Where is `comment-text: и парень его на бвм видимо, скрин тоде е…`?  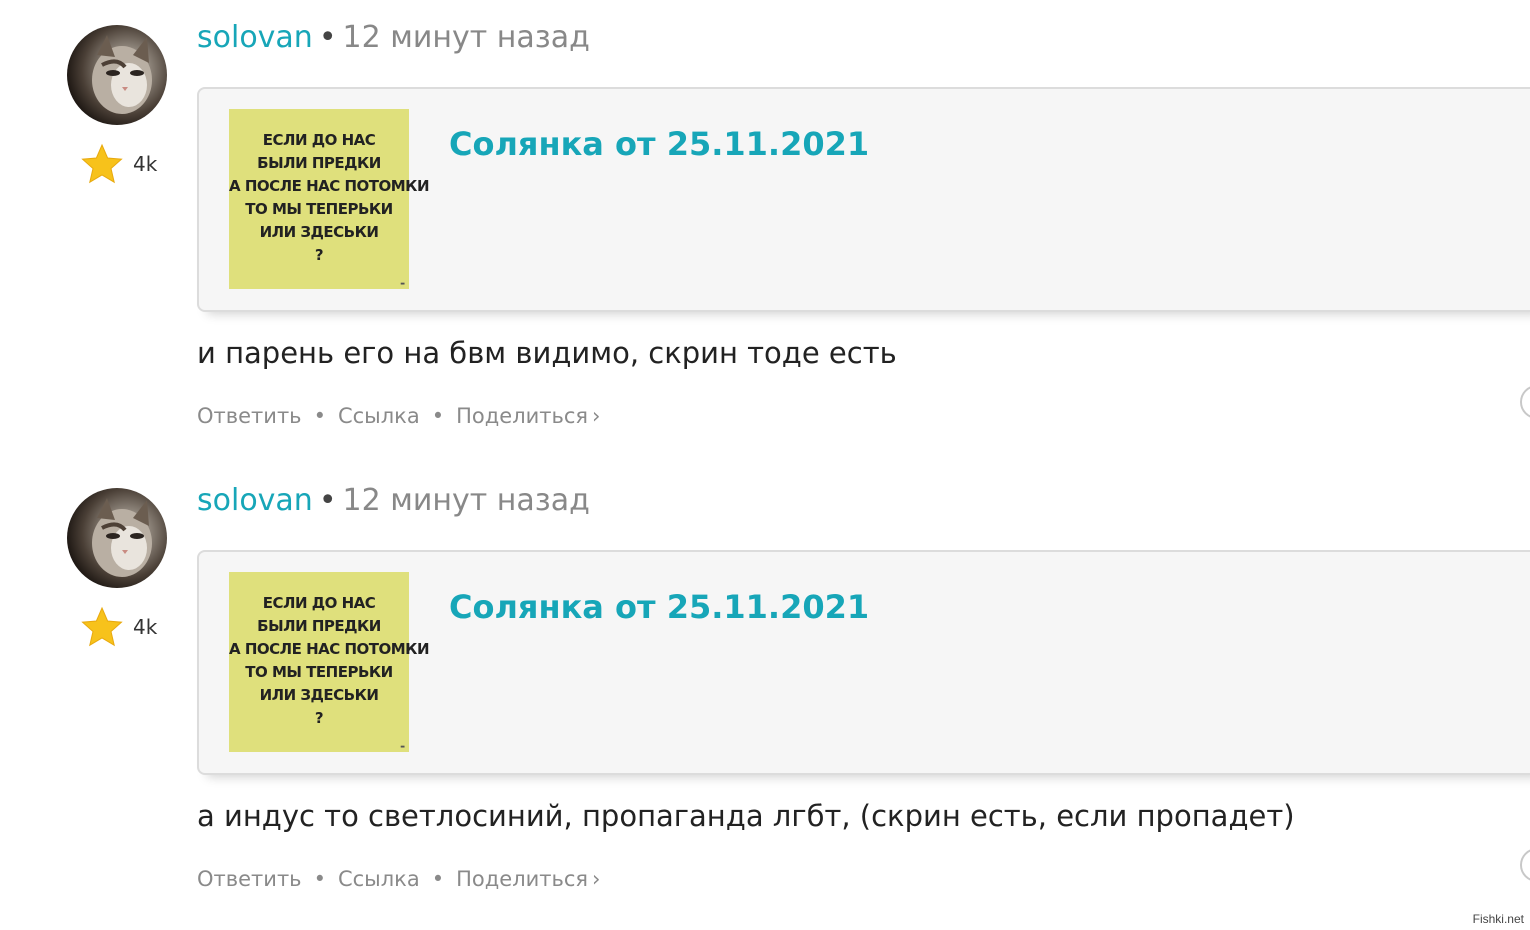
comment-text: и парень его на бвм видимо, скрин тоде е… is located at coordinates (547, 353).